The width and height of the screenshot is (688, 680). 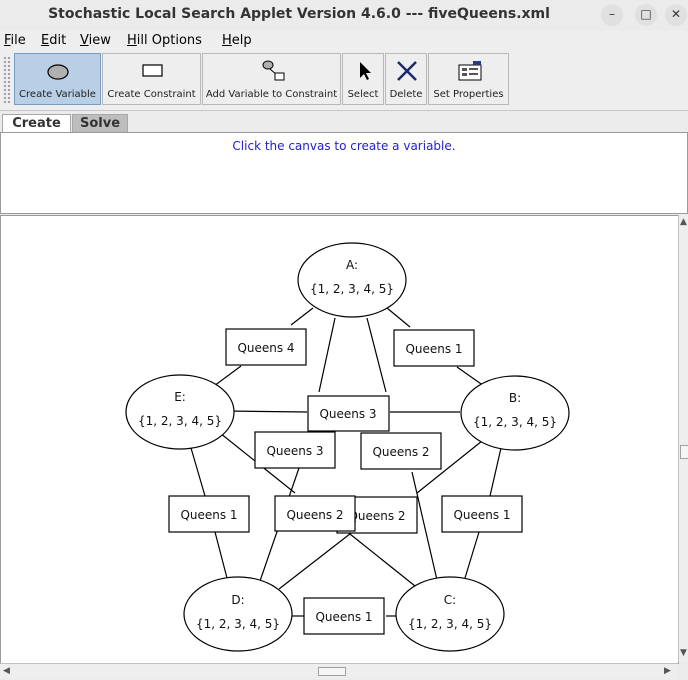 What do you see at coordinates (164, 40) in the screenshot?
I see `menu-hill-options: Hill Options` at bounding box center [164, 40].